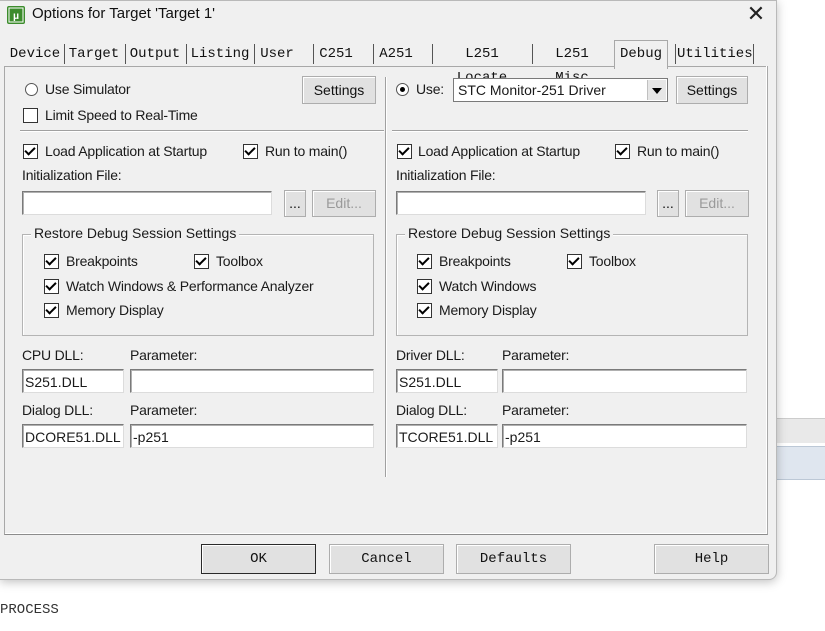 This screenshot has height=631, width=825. What do you see at coordinates (94, 54) in the screenshot?
I see `tab-target: Target` at bounding box center [94, 54].